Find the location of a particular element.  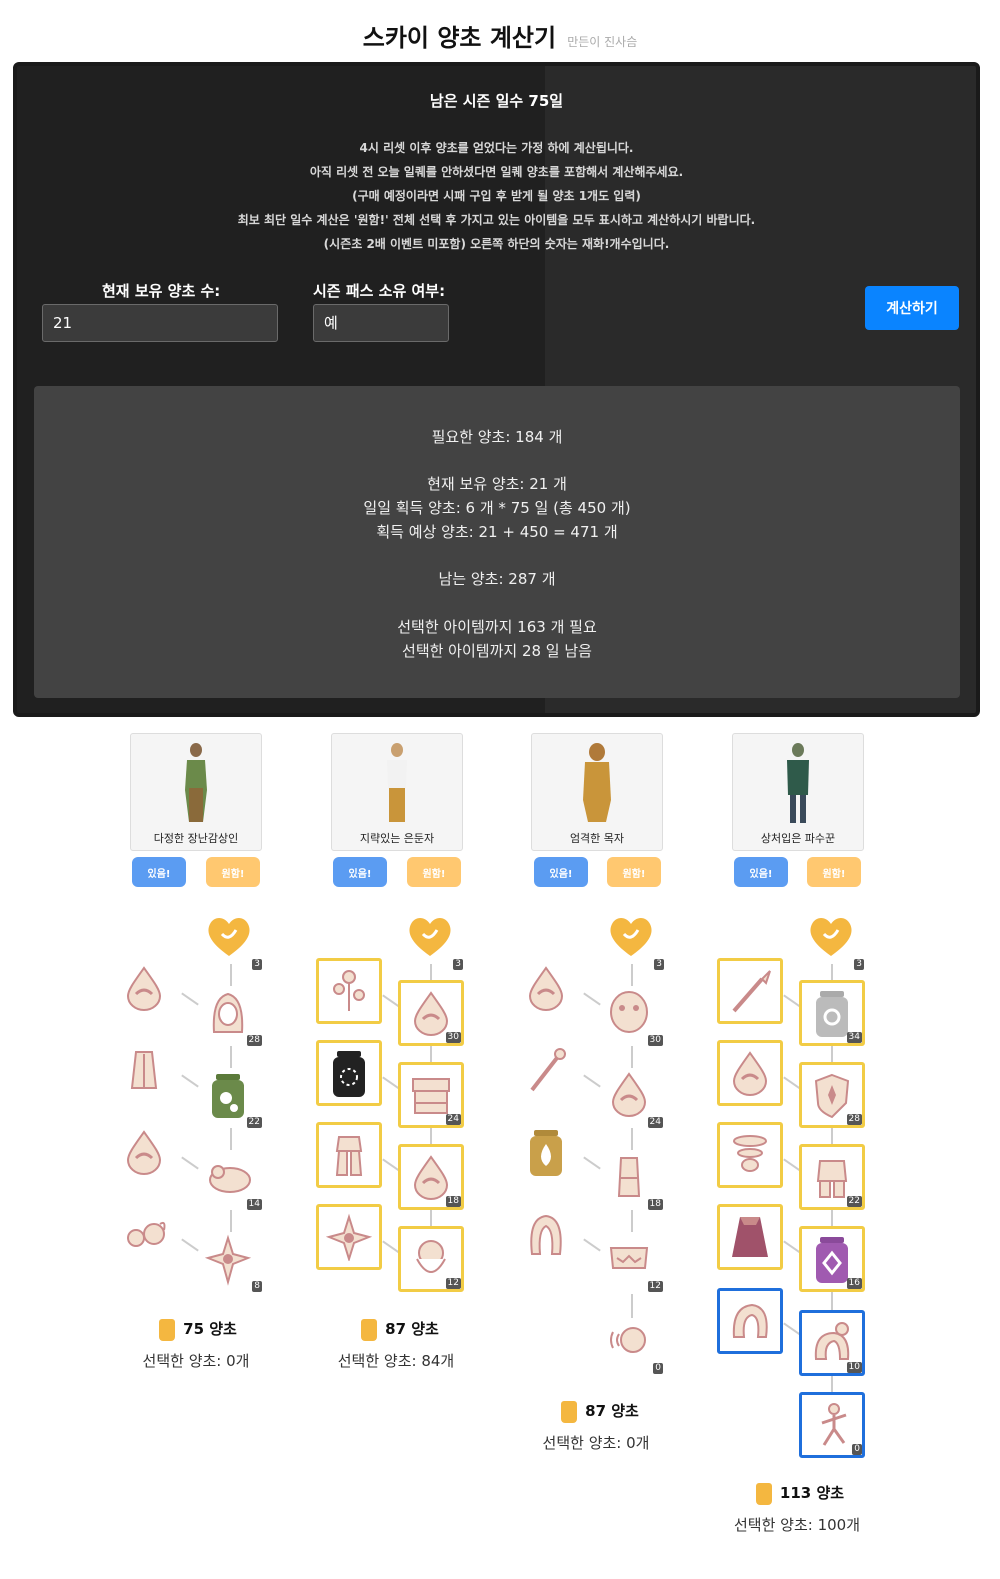

spirit-name: 상처입은 파수꾼 is located at coordinates (798, 838).